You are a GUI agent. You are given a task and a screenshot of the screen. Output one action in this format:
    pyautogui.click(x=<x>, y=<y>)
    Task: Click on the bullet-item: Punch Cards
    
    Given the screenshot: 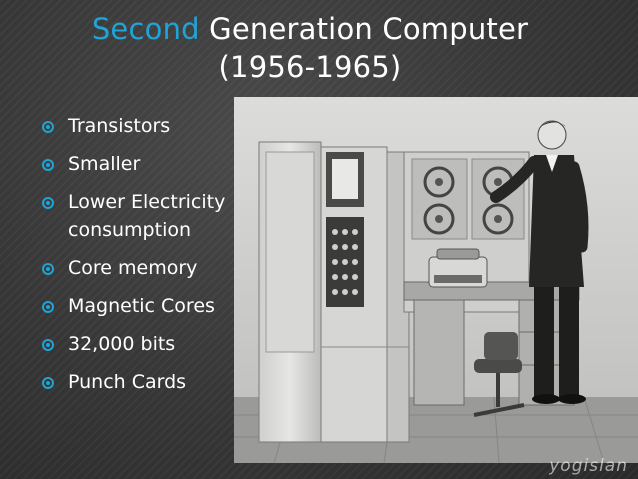 What is the action you would take?
    pyautogui.click(x=130, y=382)
    